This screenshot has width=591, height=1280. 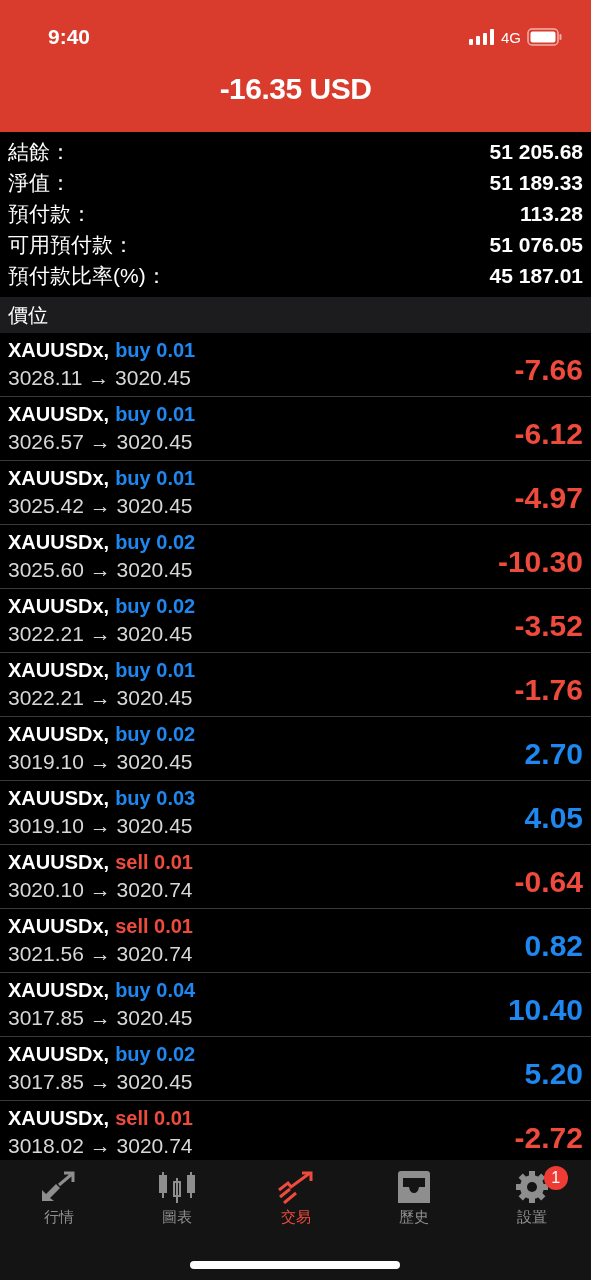 What do you see at coordinates (50, 213) in the screenshot?
I see `summary-label: 預付款：` at bounding box center [50, 213].